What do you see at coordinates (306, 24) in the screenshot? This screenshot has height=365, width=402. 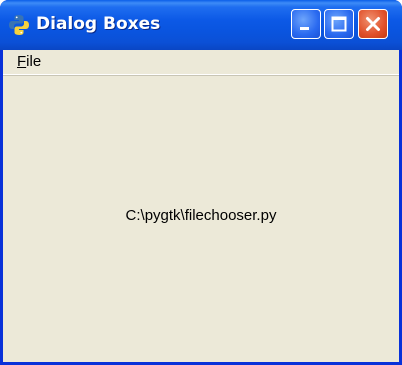 I see `minimize-button` at bounding box center [306, 24].